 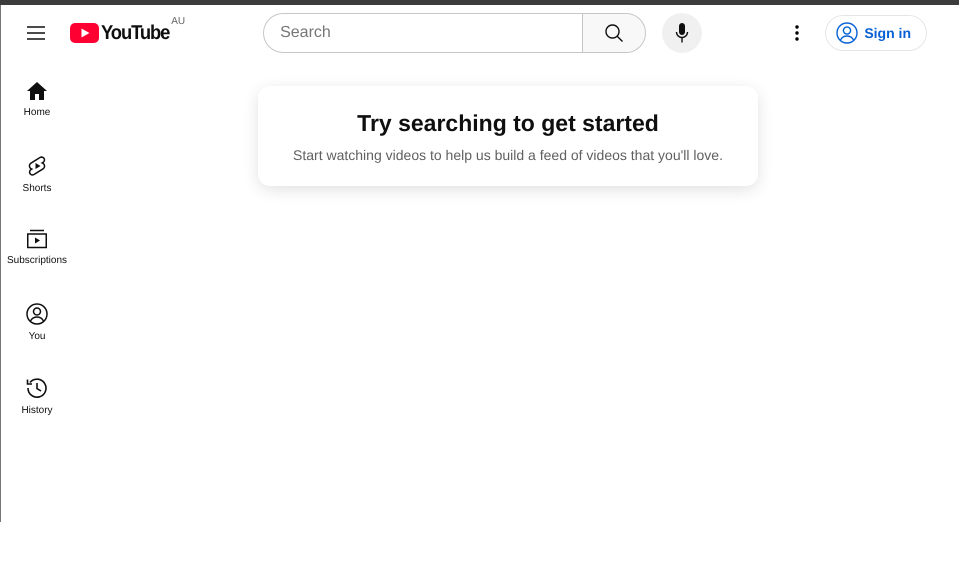 I want to click on search-icon, so click(x=614, y=33).